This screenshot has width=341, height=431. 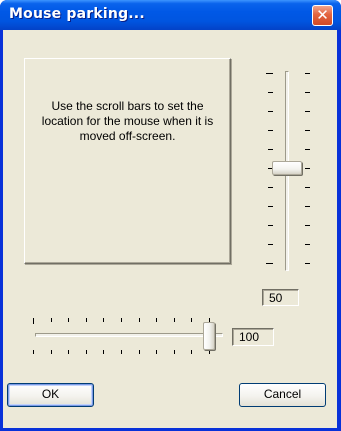 I want to click on horizontal-slider-track, so click(x=129, y=335).